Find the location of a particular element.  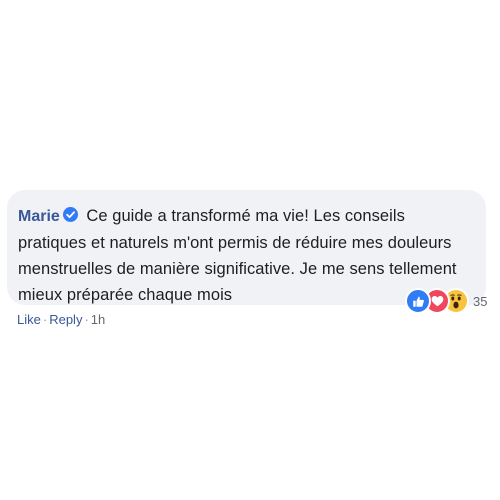

verified-badge-icon is located at coordinates (70, 213).